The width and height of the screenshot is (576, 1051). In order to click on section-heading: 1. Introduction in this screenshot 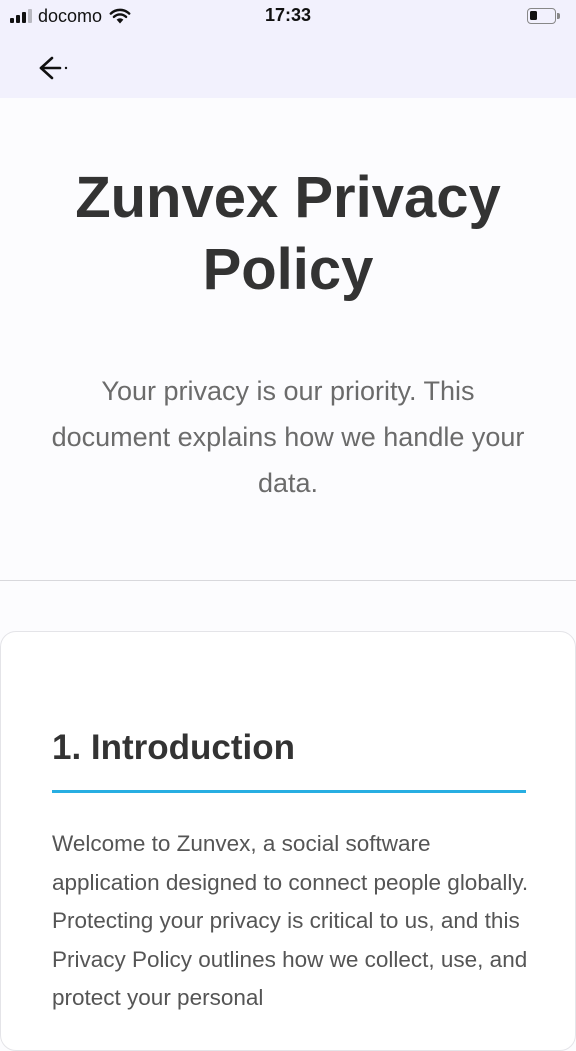, I will do `click(174, 747)`.